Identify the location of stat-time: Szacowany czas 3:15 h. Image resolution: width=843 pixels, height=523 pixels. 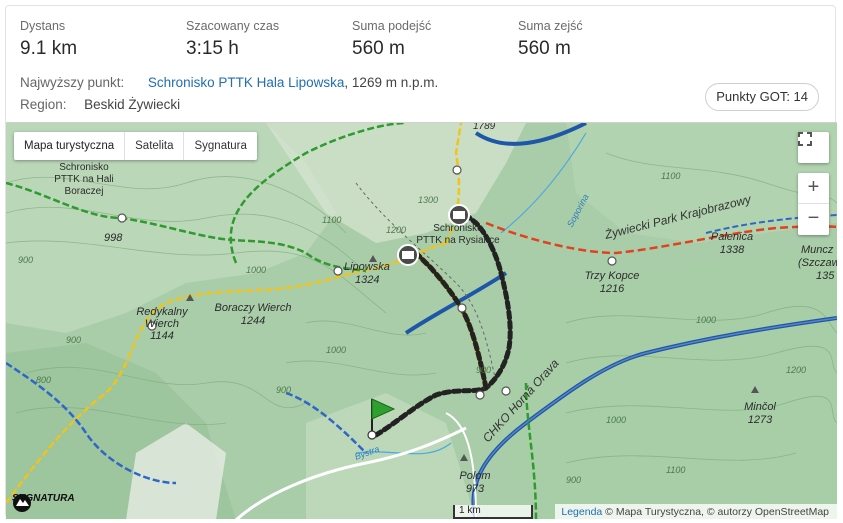
(232, 39).